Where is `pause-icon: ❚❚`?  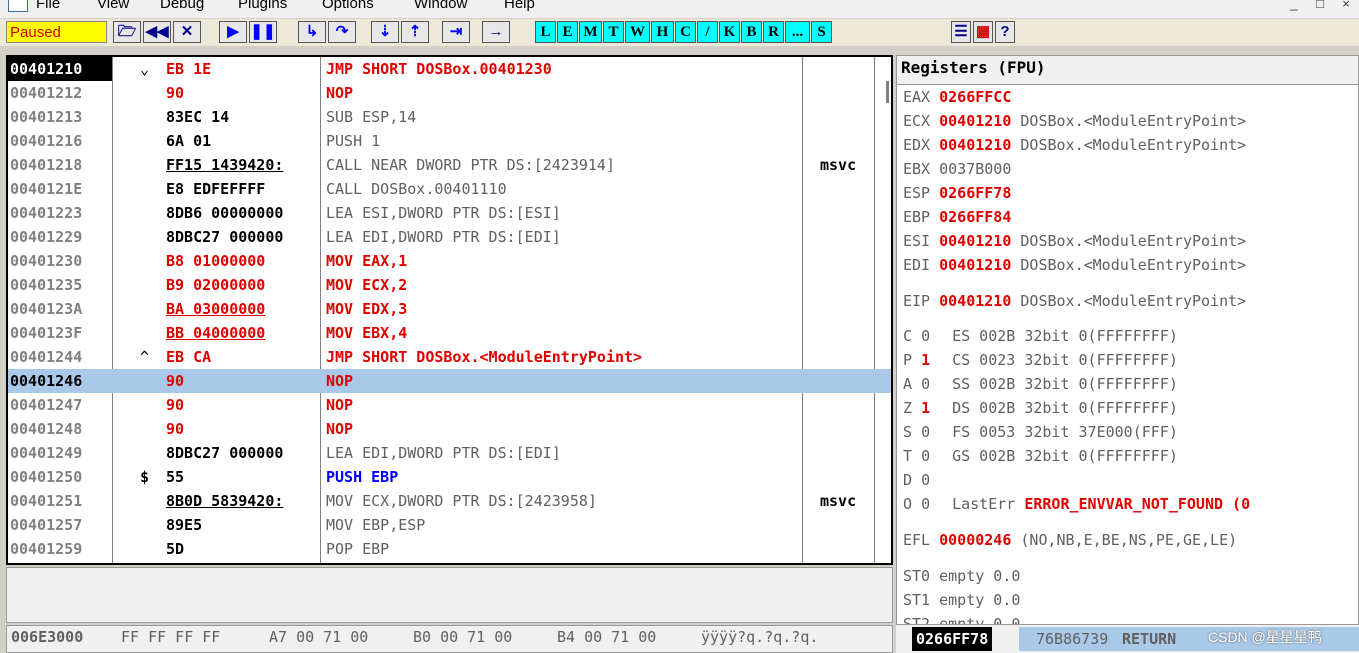 pause-icon: ❚❚ is located at coordinates (263, 32).